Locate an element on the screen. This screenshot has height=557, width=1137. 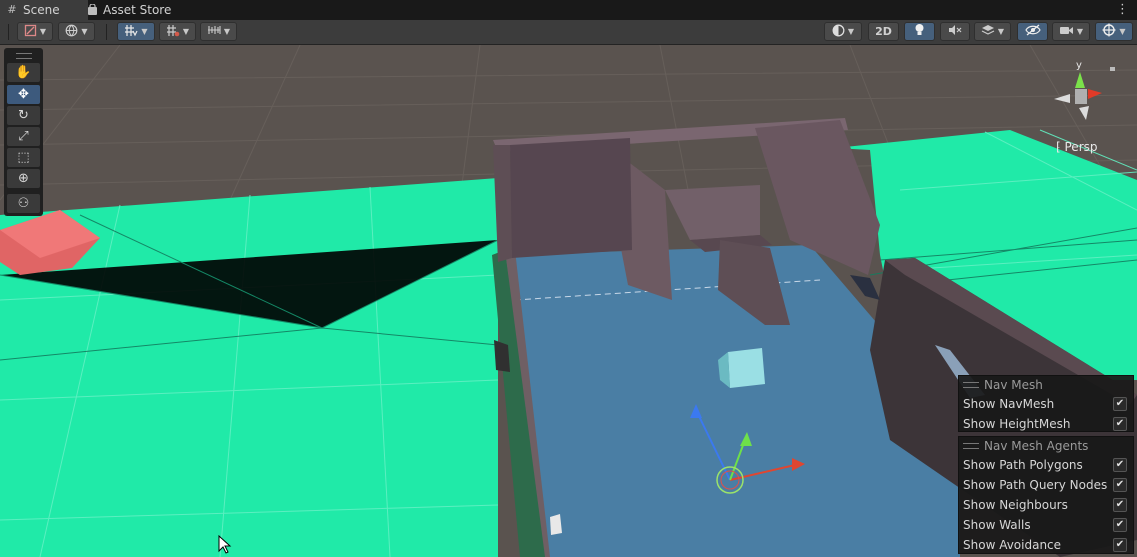
scale-tool: ⤢ is located at coordinates (23, 136).